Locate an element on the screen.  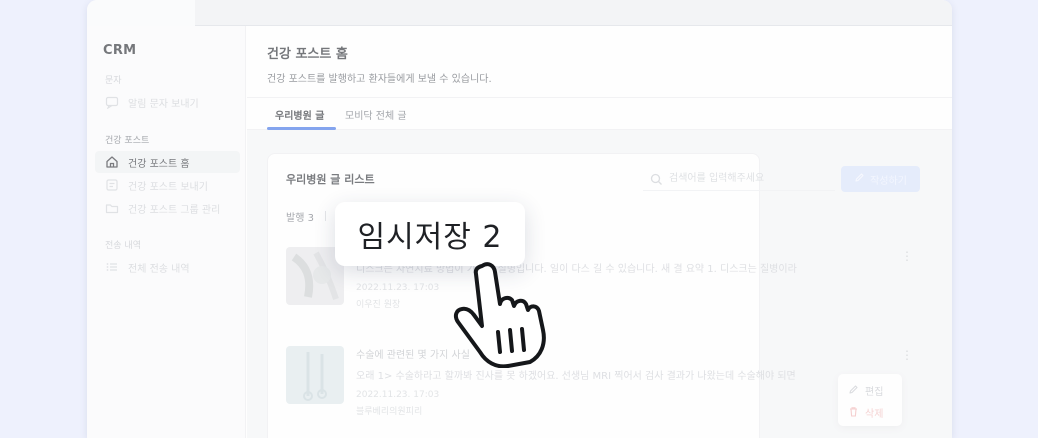
sidebar-item-label: 건강 포스트 홈 is located at coordinates (159, 164).